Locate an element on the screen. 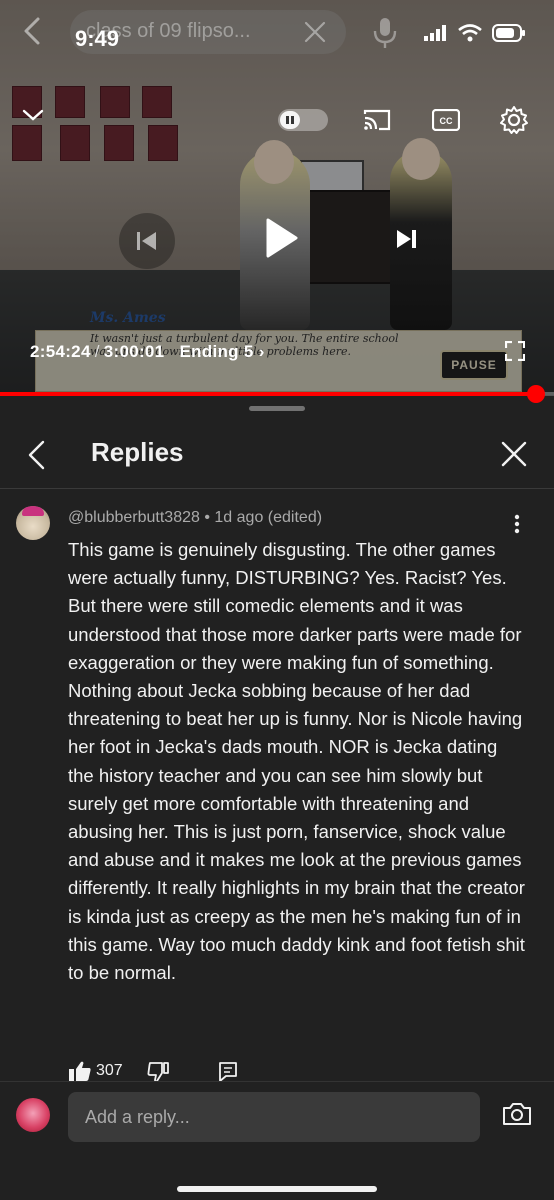 This screenshot has width=554, height=1200. current-time: 2:54:24 is located at coordinates (60, 351).